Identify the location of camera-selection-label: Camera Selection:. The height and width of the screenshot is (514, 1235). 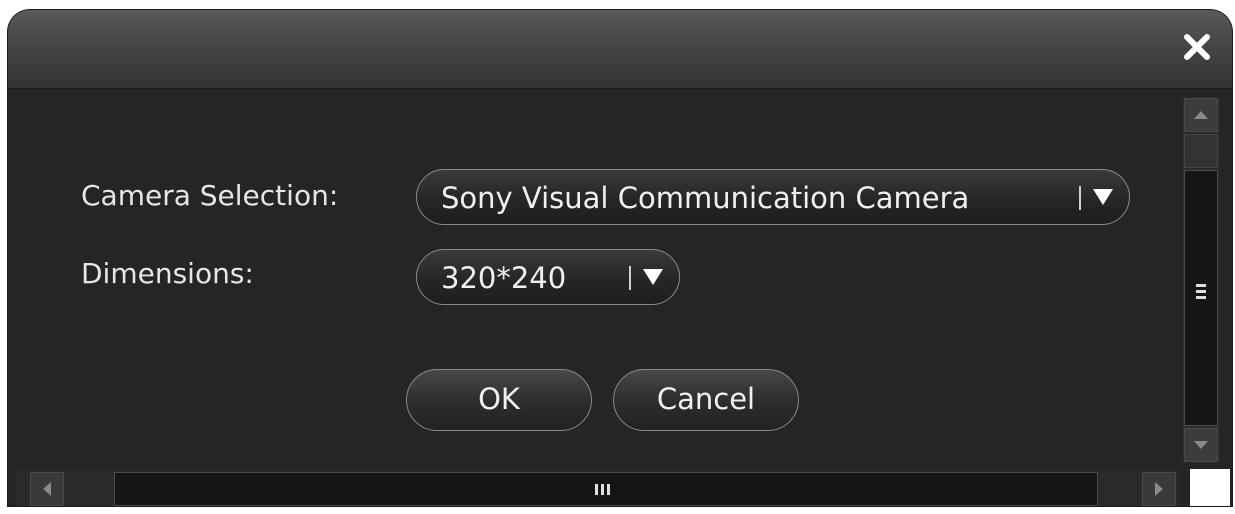
(210, 195).